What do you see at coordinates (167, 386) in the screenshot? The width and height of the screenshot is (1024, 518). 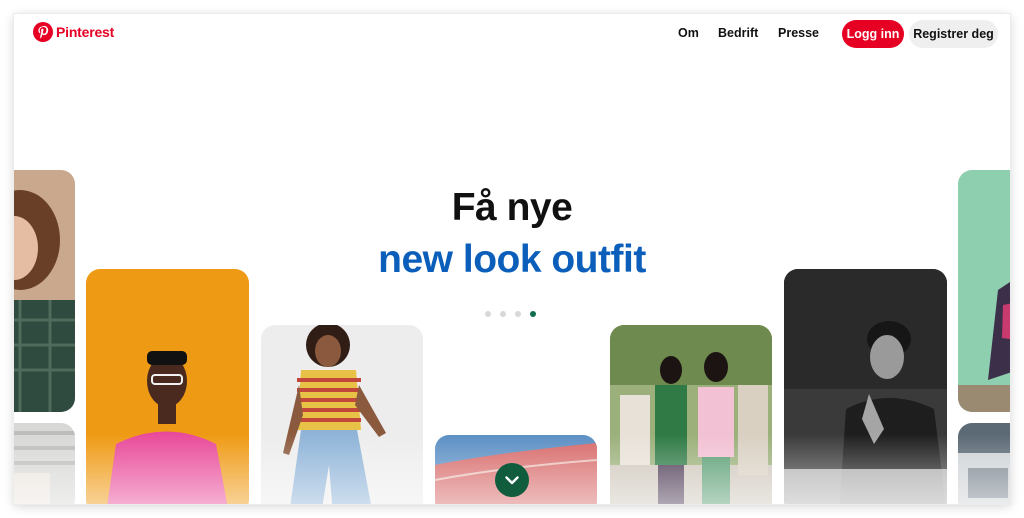 I see `pin-image-pink-sweater` at bounding box center [167, 386].